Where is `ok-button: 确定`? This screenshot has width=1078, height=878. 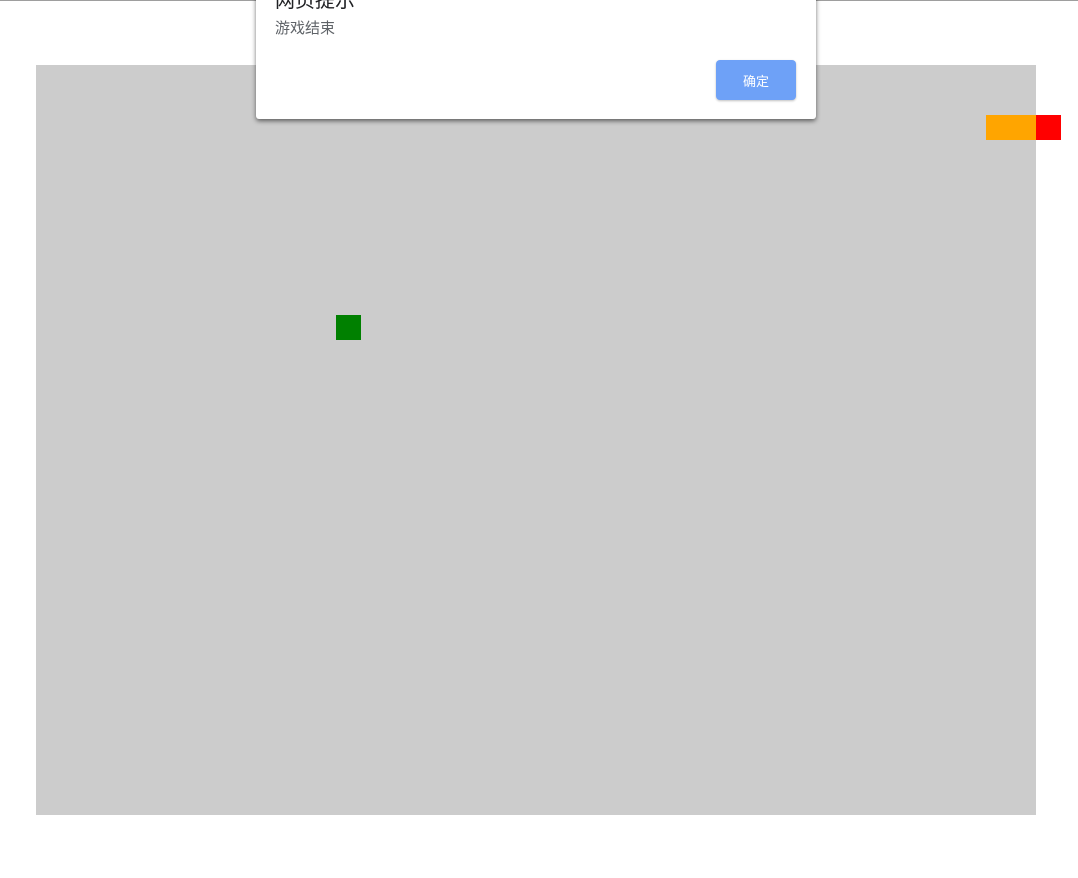
ok-button: 确定 is located at coordinates (756, 80).